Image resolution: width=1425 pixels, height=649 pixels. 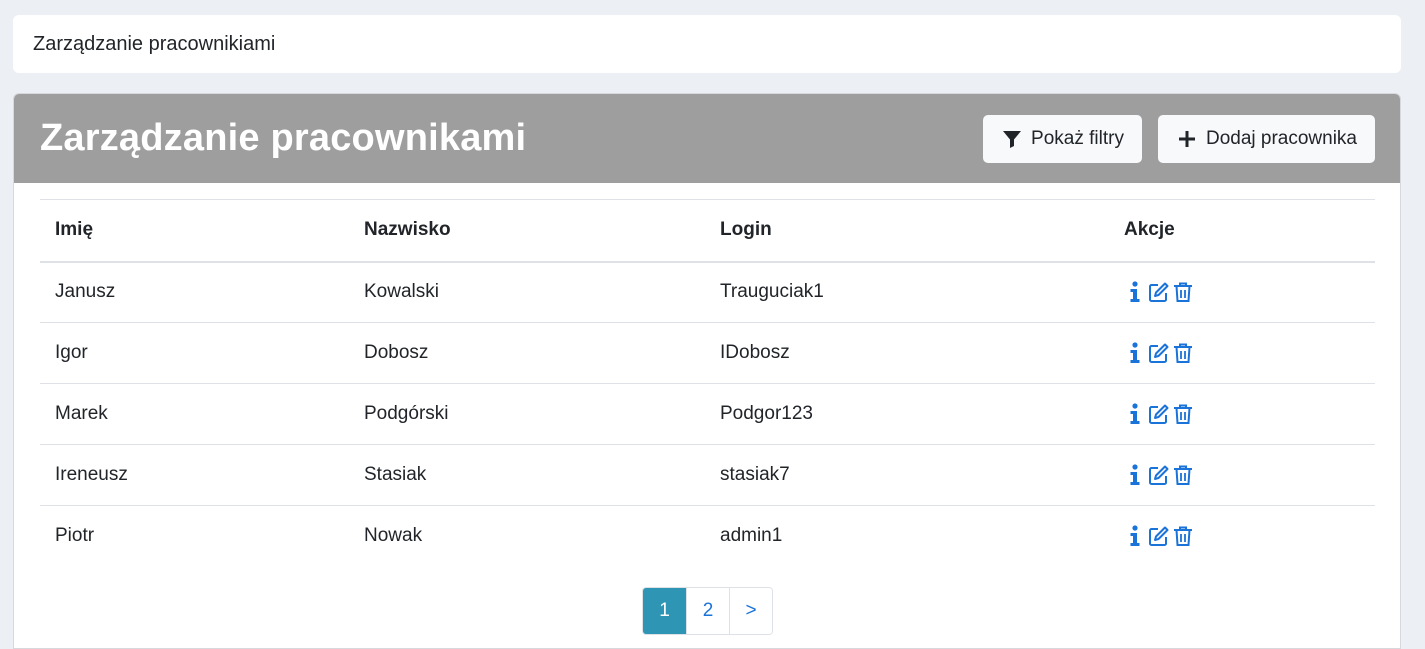 What do you see at coordinates (750, 611) in the screenshot?
I see `next-page-button: >` at bounding box center [750, 611].